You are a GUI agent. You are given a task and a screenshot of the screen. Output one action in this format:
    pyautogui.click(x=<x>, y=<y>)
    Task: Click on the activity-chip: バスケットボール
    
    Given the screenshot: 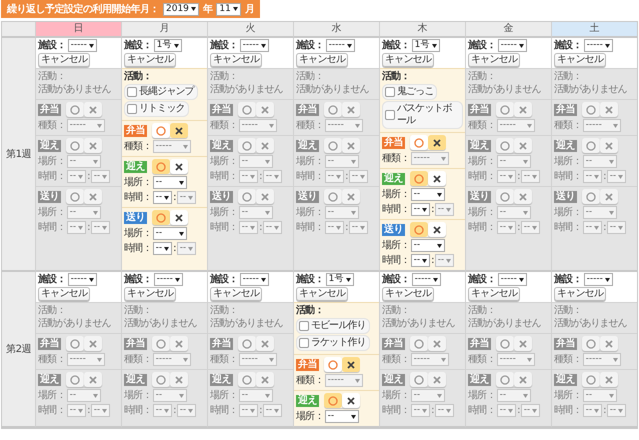 What is the action you would take?
    pyautogui.click(x=422, y=115)
    